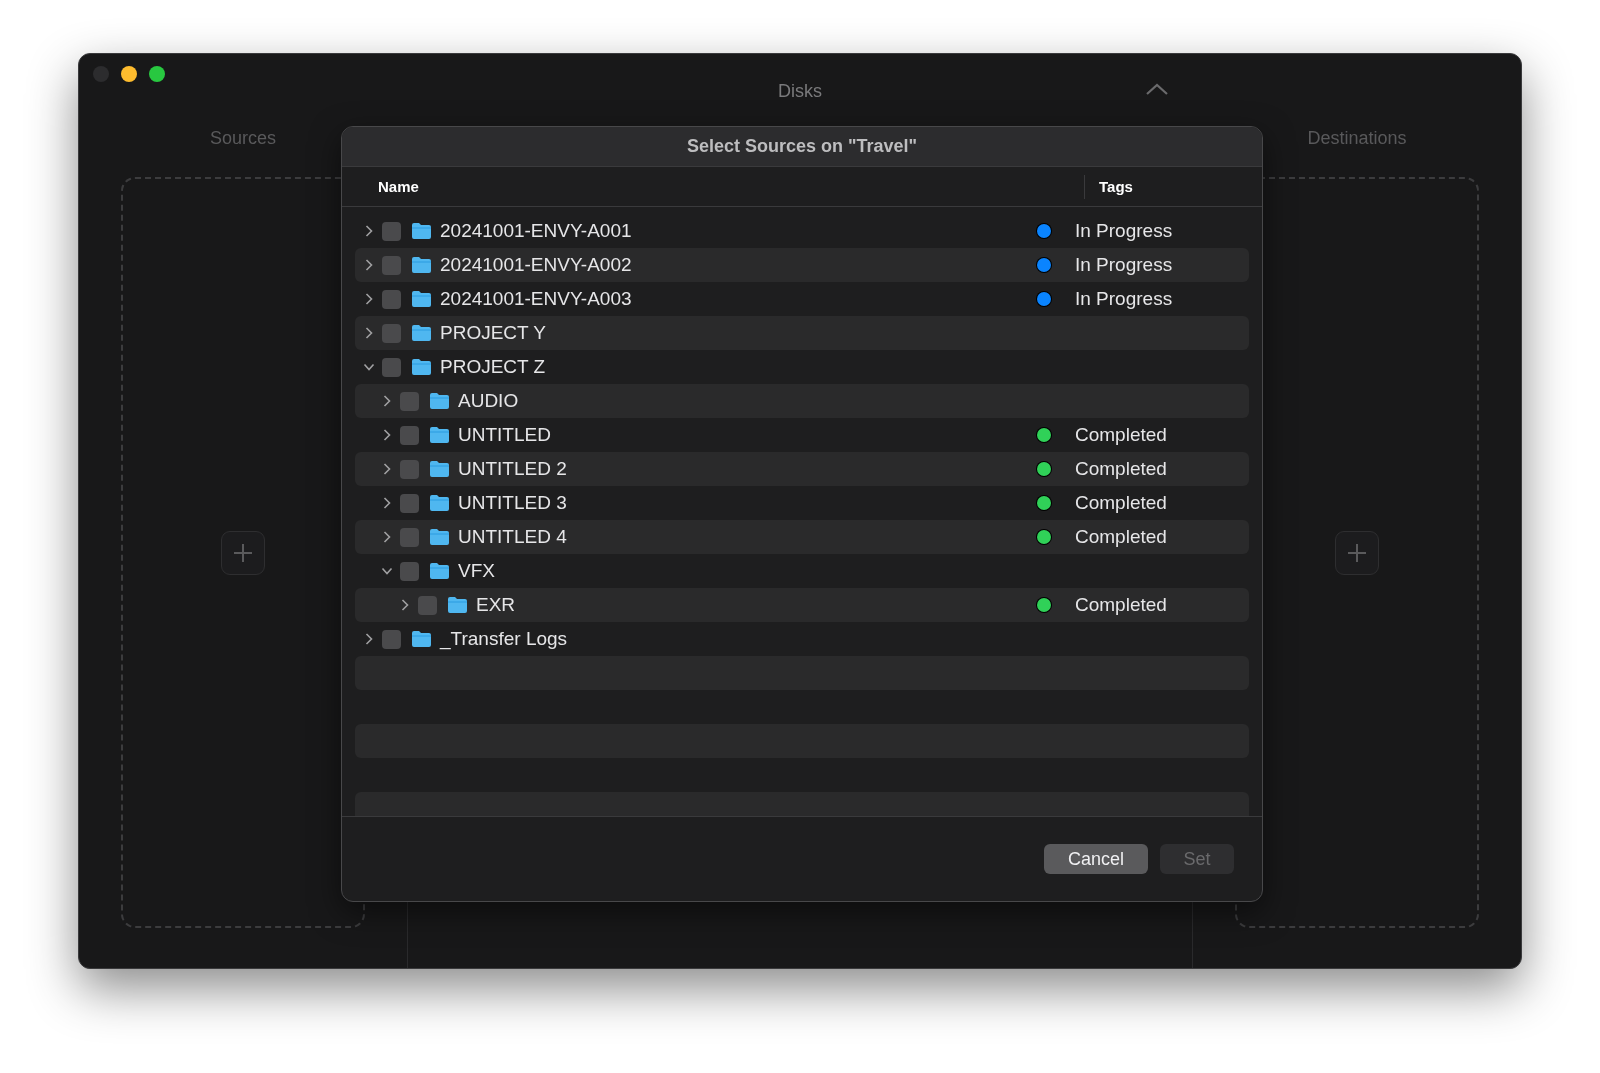 Image resolution: width=1600 pixels, height=1073 pixels. Describe the element at coordinates (802, 605) in the screenshot. I see `folder-row: EXR Completed` at that location.